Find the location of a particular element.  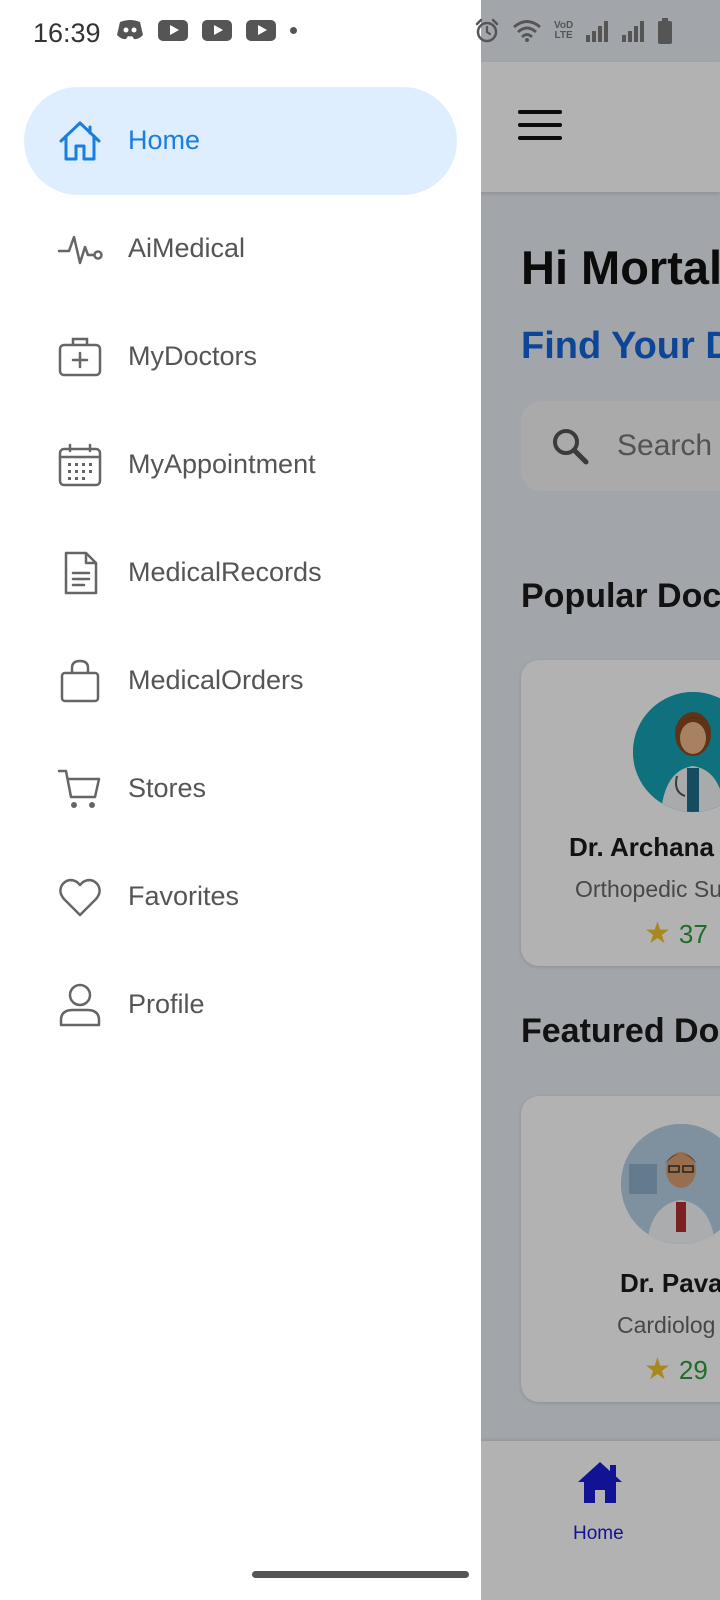

drawer-item-medicalorders: MedicalOrders is located at coordinates (240, 681).